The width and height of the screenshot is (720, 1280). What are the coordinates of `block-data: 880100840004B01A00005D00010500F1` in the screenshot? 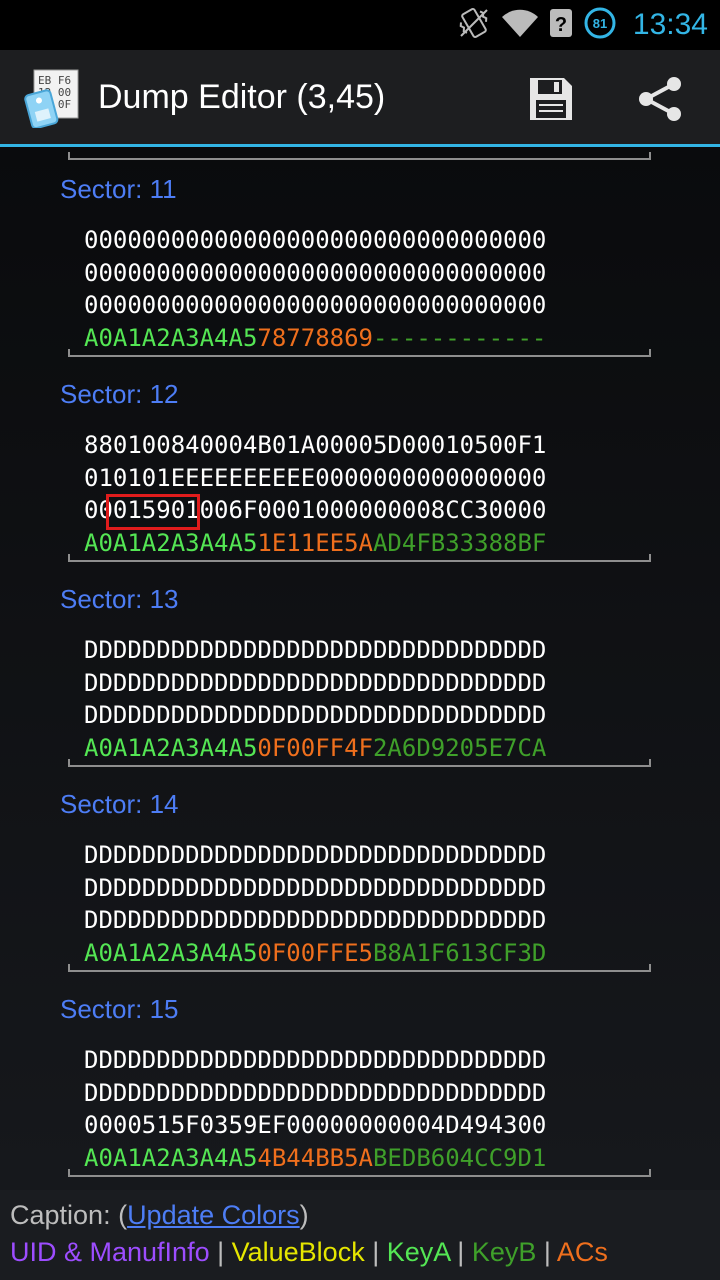 It's located at (315, 445).